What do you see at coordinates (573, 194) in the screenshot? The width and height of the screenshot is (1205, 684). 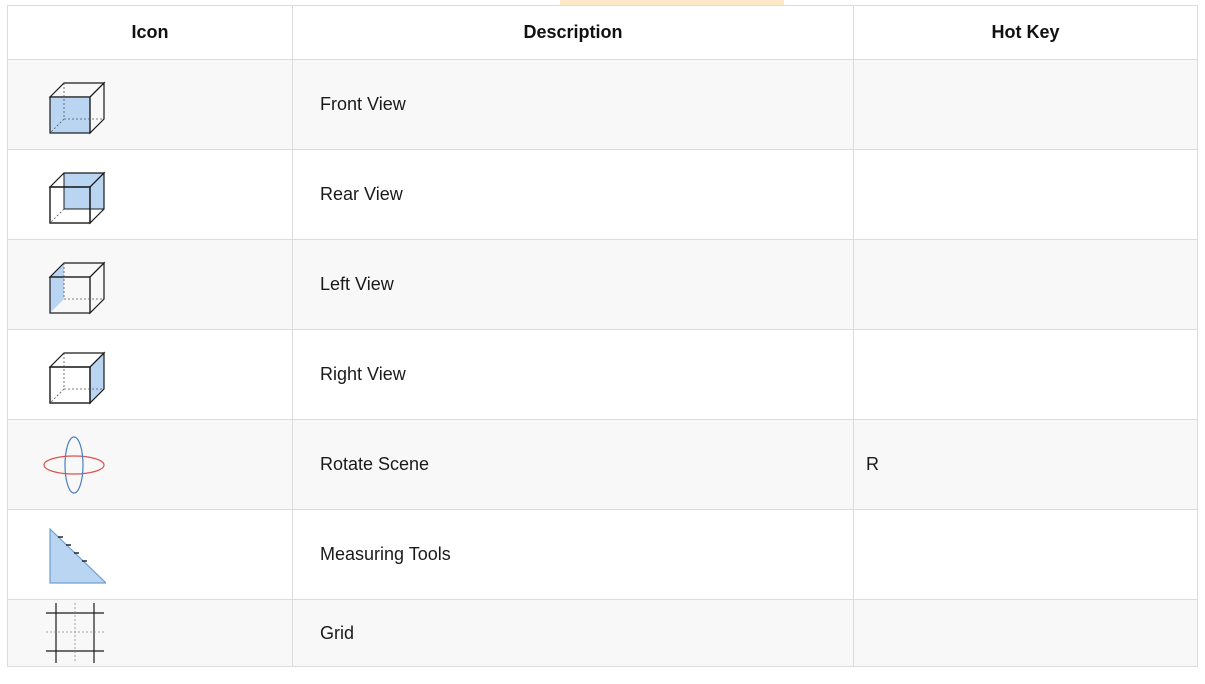 I see `row-description: Rear View` at bounding box center [573, 194].